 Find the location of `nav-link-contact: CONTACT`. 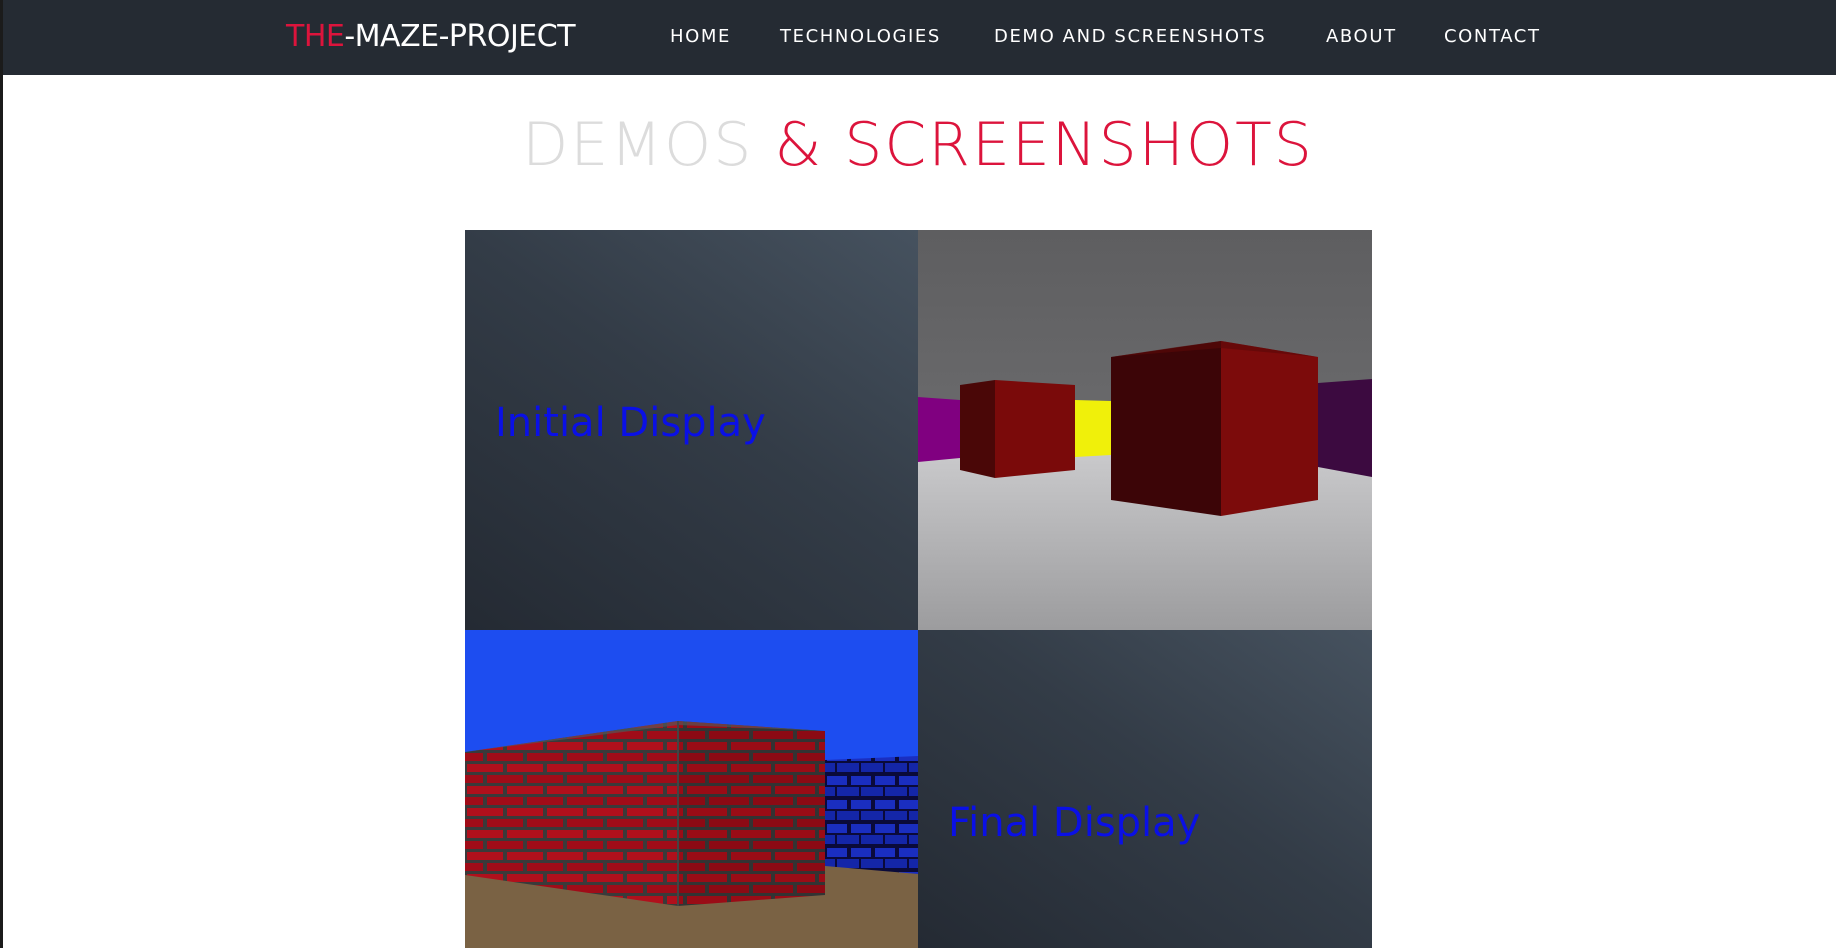

nav-link-contact: CONTACT is located at coordinates (1492, 37).